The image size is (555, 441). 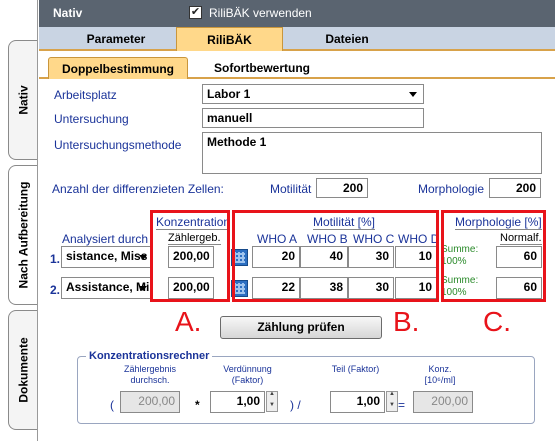 I want to click on calc-close-slash: ) /, so click(x=295, y=405).